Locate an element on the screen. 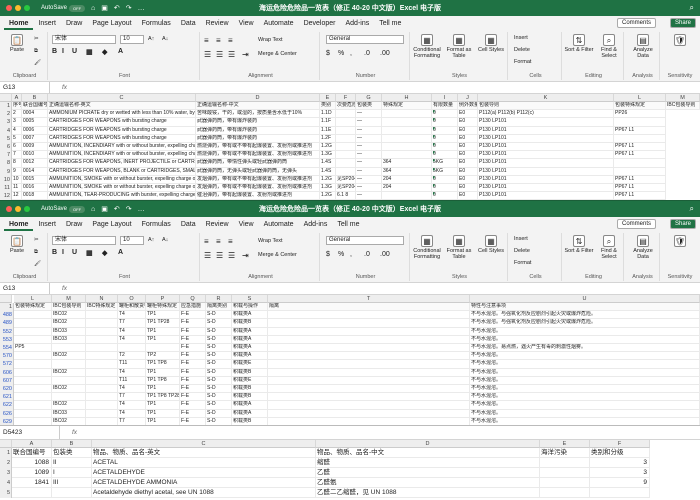  cut-icon: ✂ is located at coordinates (36, 39).